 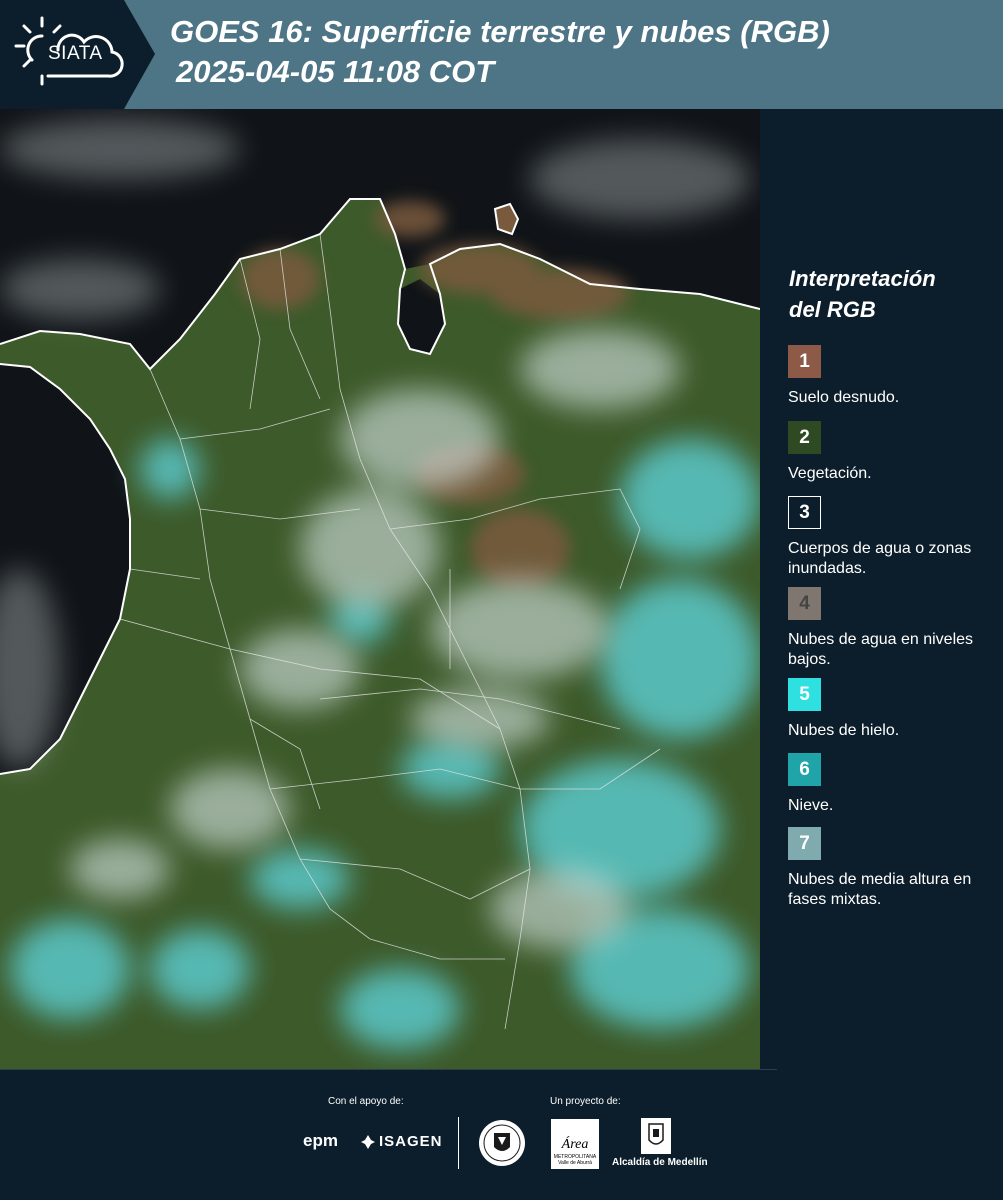 What do you see at coordinates (894, 294) in the screenshot?
I see `legend-title: Interpretación del RGB` at bounding box center [894, 294].